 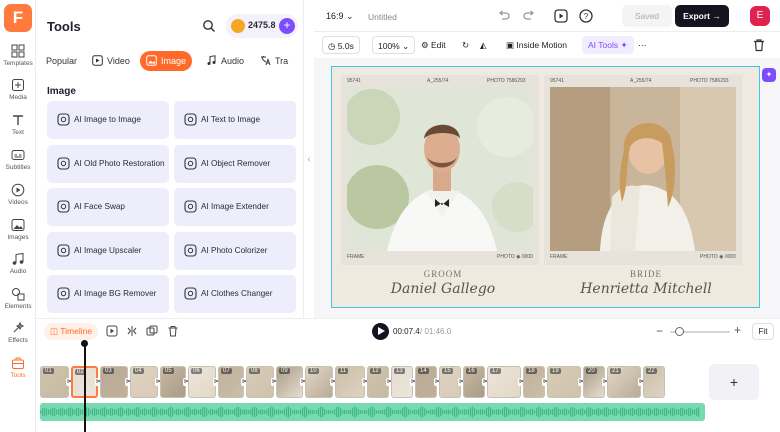 I want to click on playhead, so click(x=85, y=388).